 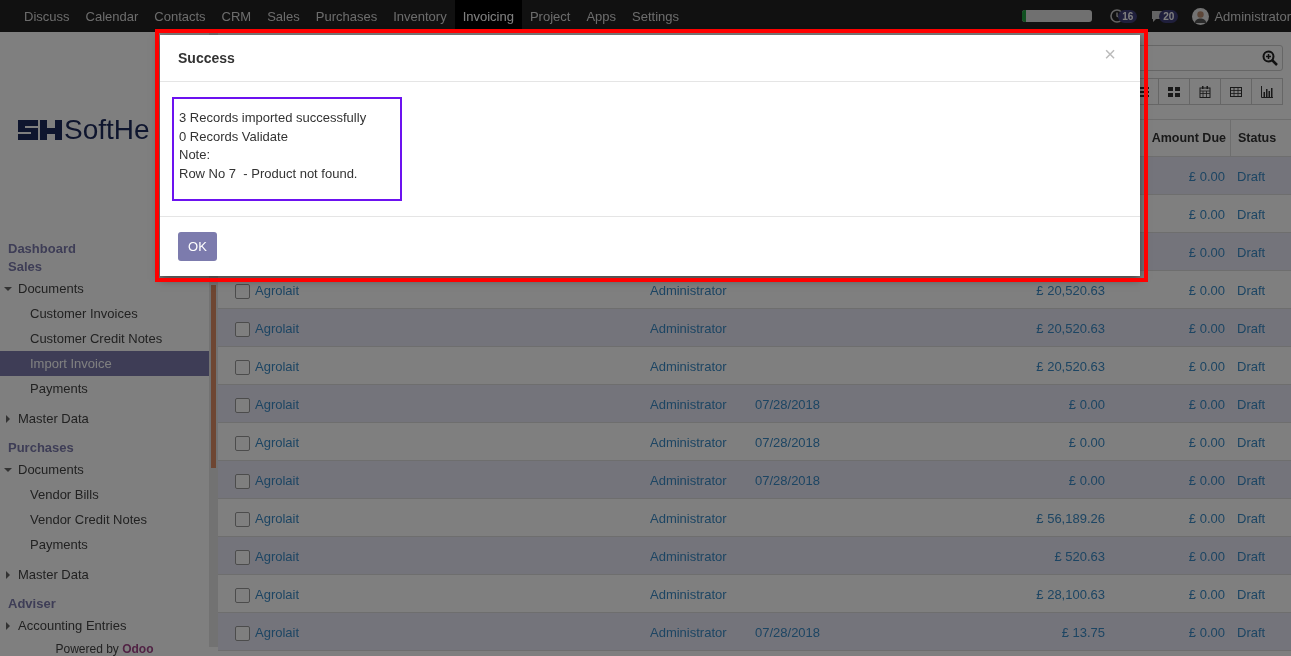 What do you see at coordinates (40, 130) in the screenshot?
I see `logo-mark` at bounding box center [40, 130].